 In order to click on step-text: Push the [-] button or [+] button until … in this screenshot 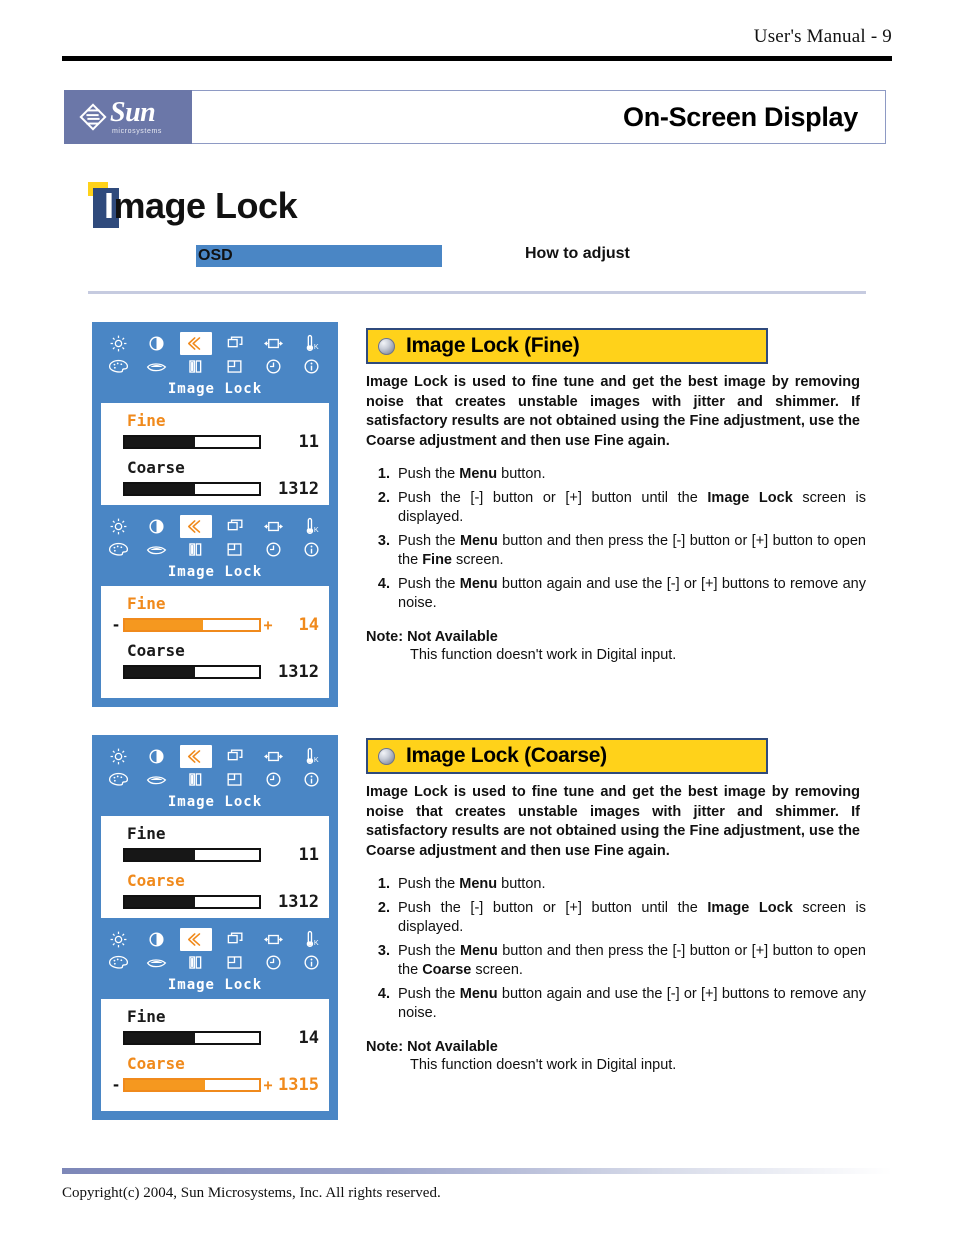, I will do `click(632, 507)`.